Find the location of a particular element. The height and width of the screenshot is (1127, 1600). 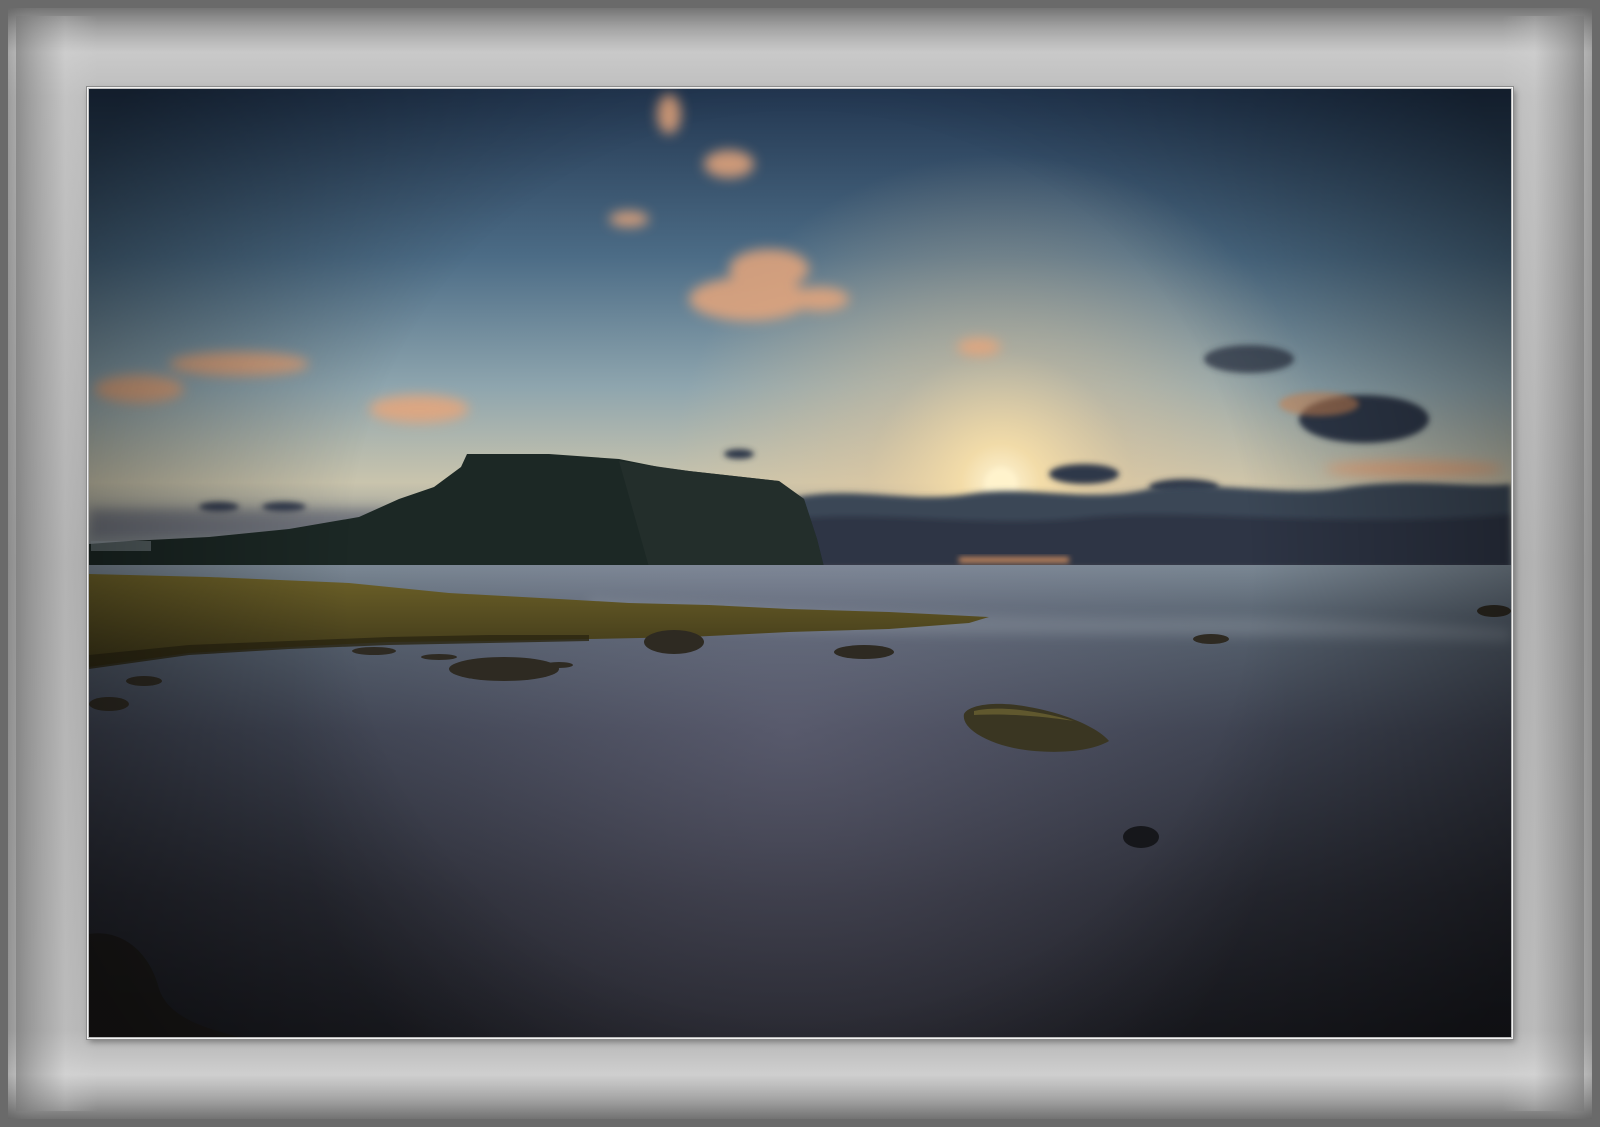

frame-left-bevel is located at coordinates (57, 563).